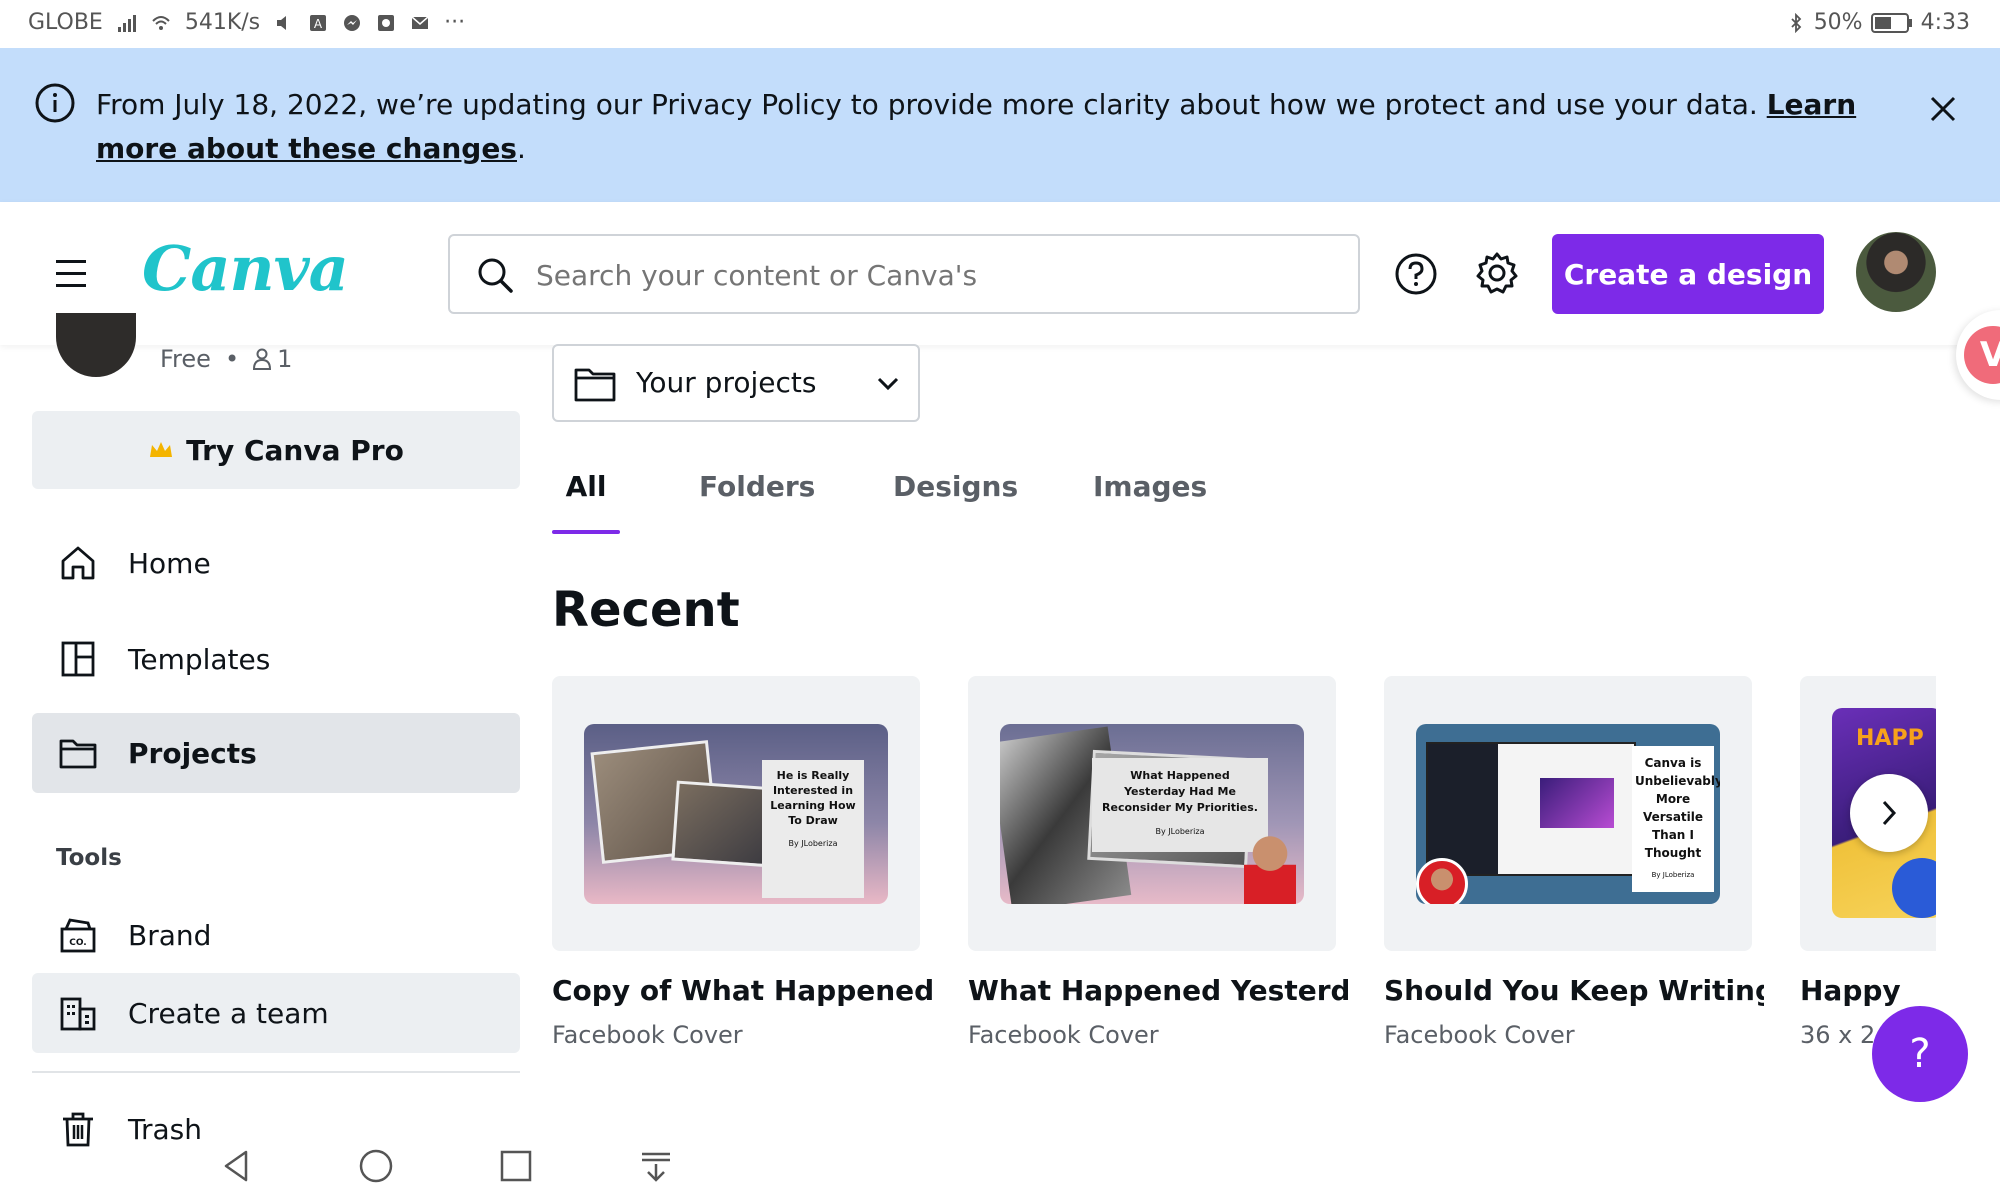 The image size is (2000, 1200). I want to click on tab-images: Images, so click(1150, 502).